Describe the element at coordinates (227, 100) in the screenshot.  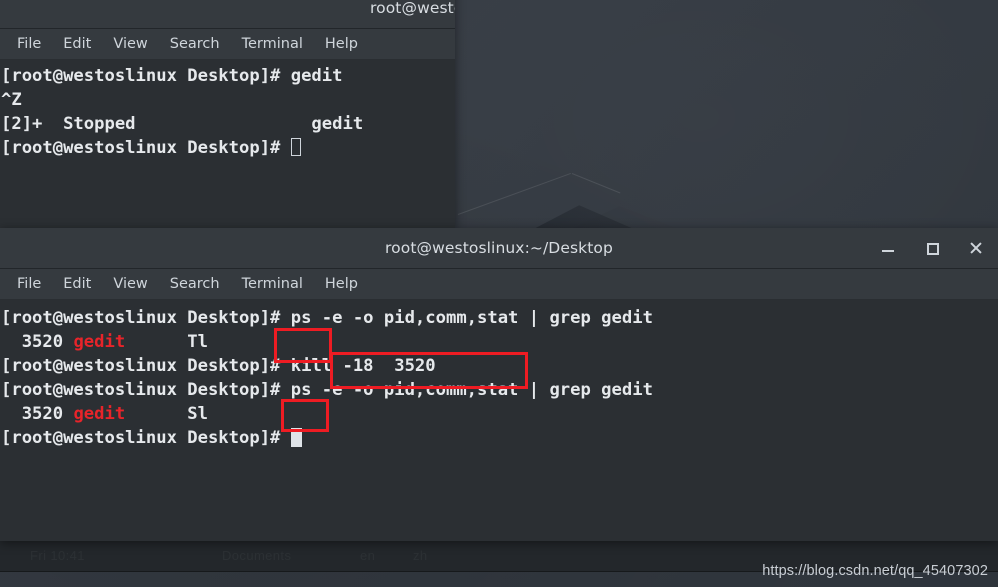
I see `terminal-line: ^Z` at that location.